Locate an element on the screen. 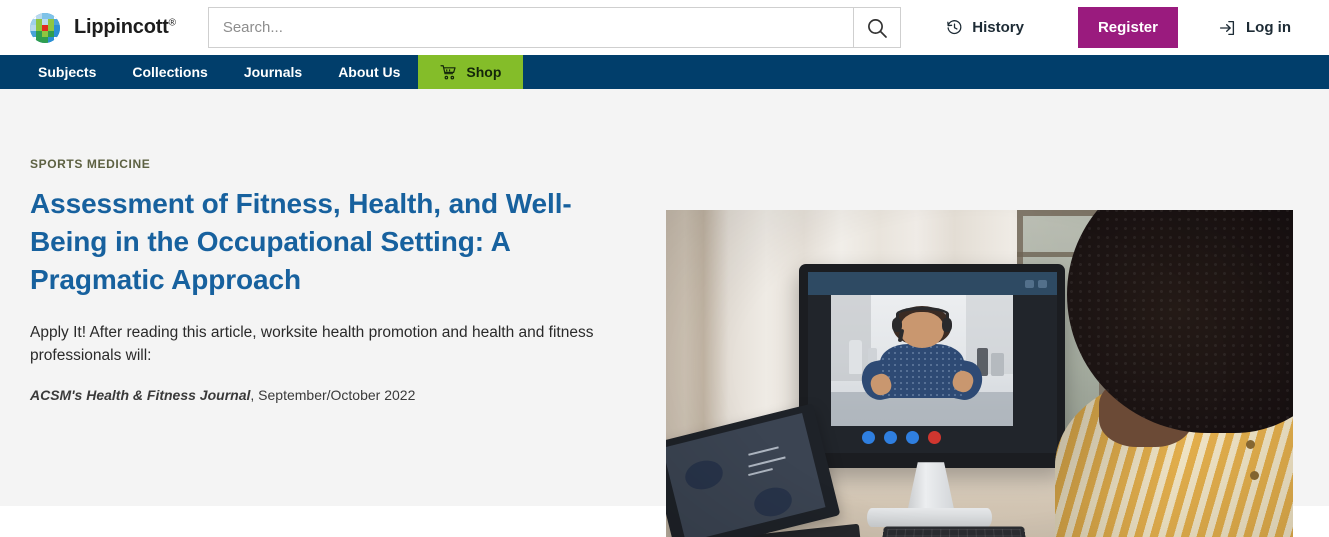 Image resolution: width=1329 pixels, height=537 pixels. headset-earcup-right is located at coordinates (947, 324).